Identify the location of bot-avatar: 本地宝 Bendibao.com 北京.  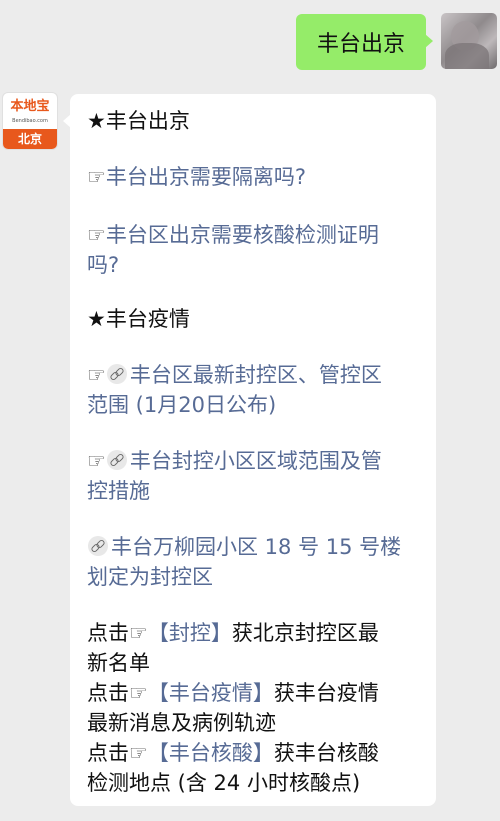
(30, 121).